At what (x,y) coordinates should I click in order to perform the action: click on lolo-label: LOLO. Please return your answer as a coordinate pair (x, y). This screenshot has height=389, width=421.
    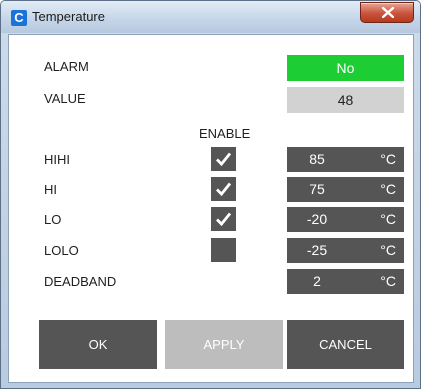
    Looking at the image, I should click on (61, 250).